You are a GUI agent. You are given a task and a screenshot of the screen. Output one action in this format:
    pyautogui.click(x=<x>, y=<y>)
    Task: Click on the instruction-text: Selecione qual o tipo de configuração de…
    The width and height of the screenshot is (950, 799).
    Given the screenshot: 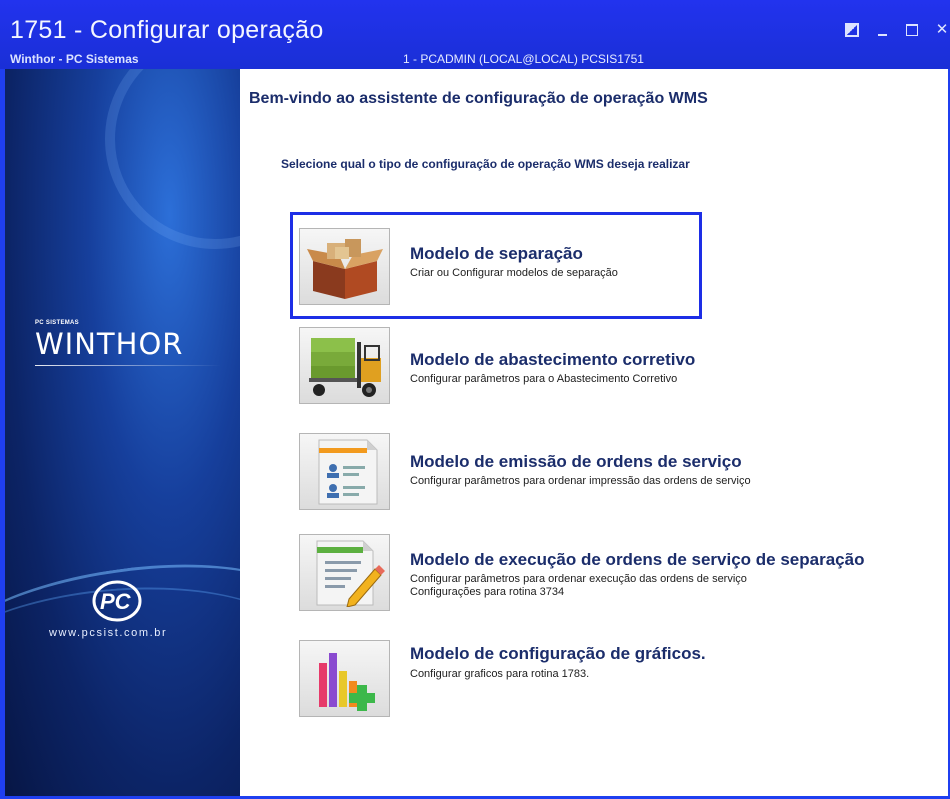 What is the action you would take?
    pyautogui.click(x=485, y=164)
    